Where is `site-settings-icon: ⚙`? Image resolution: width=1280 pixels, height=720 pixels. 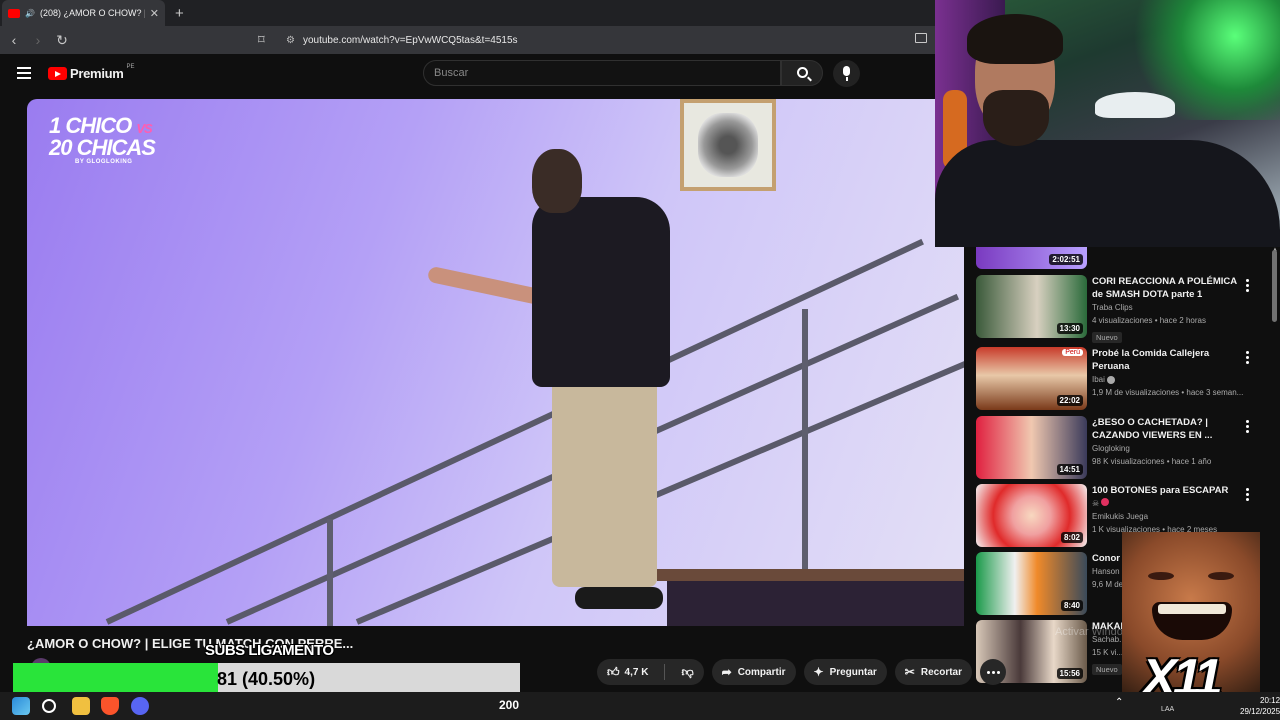
site-settings-icon: ⚙ is located at coordinates (290, 40).